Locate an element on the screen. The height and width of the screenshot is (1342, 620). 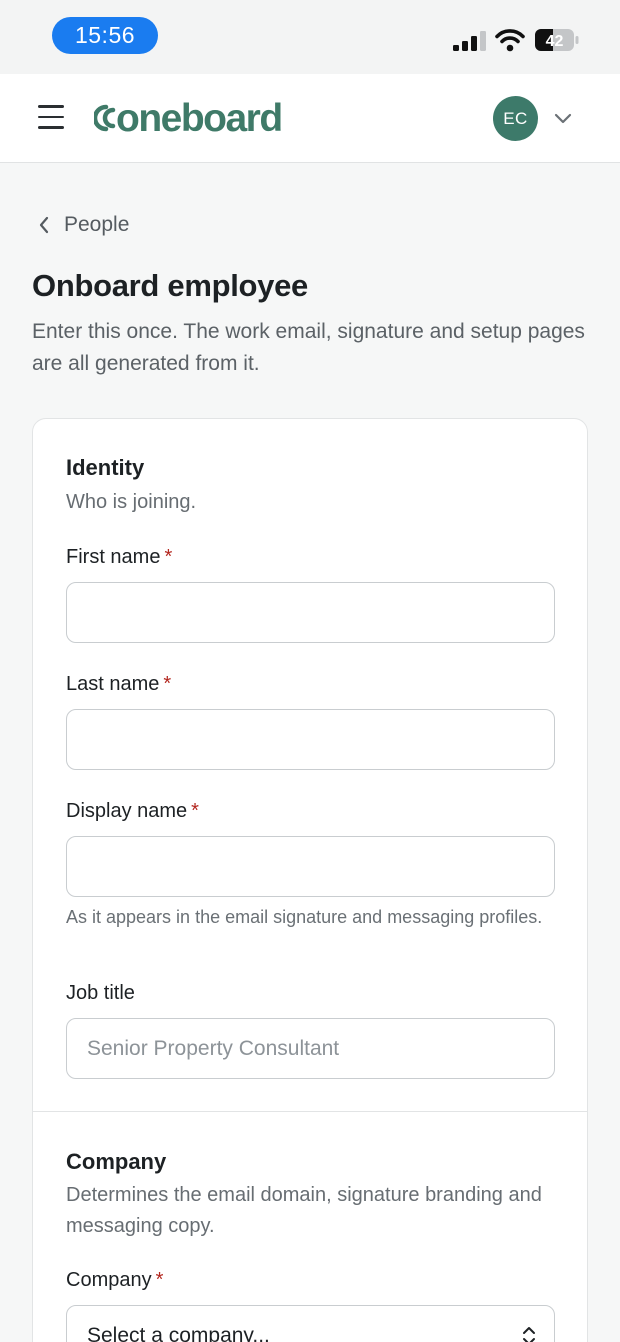
chevron-left-icon is located at coordinates (44, 225).